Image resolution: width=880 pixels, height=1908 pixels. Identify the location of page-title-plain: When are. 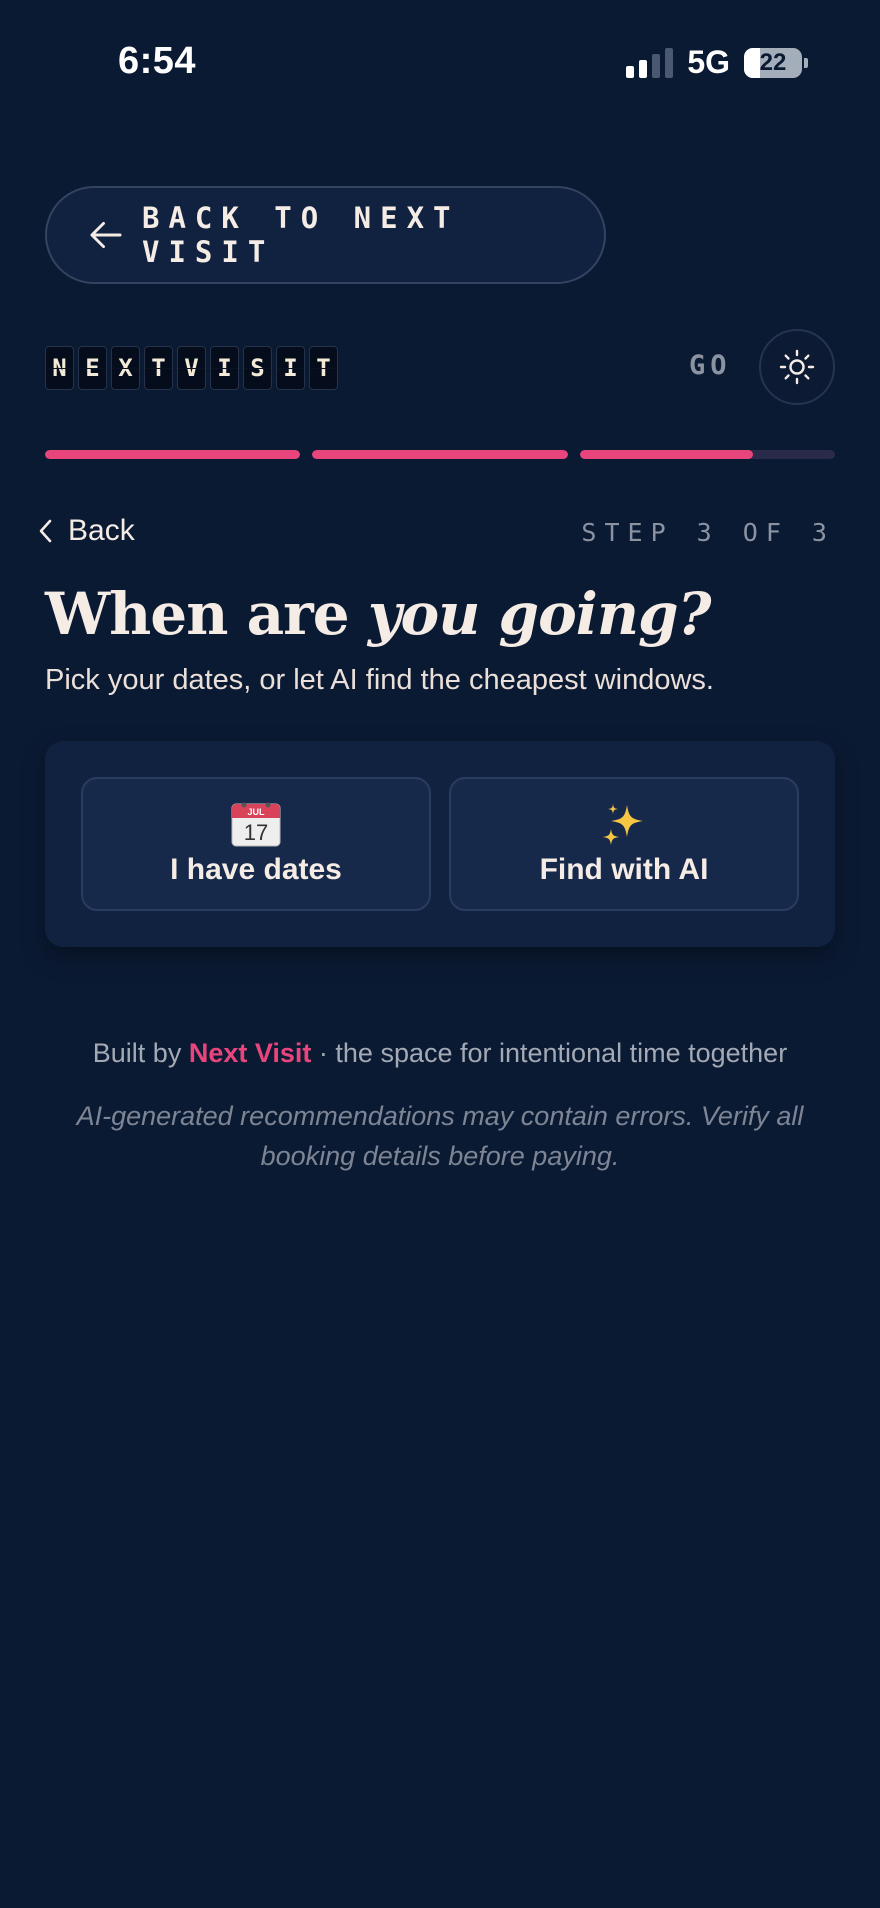
(197, 614).